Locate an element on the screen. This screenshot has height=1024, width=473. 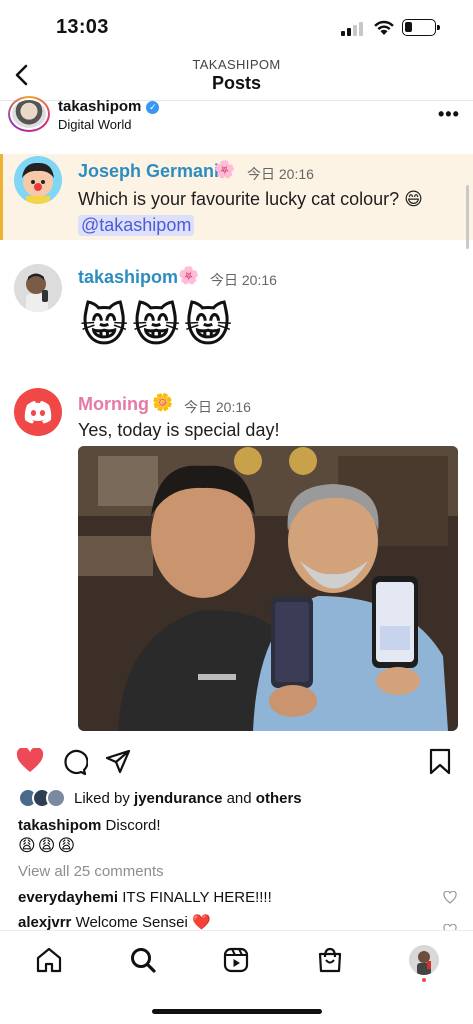
account-name: TAKASHIPOM is located at coordinates (236, 64).